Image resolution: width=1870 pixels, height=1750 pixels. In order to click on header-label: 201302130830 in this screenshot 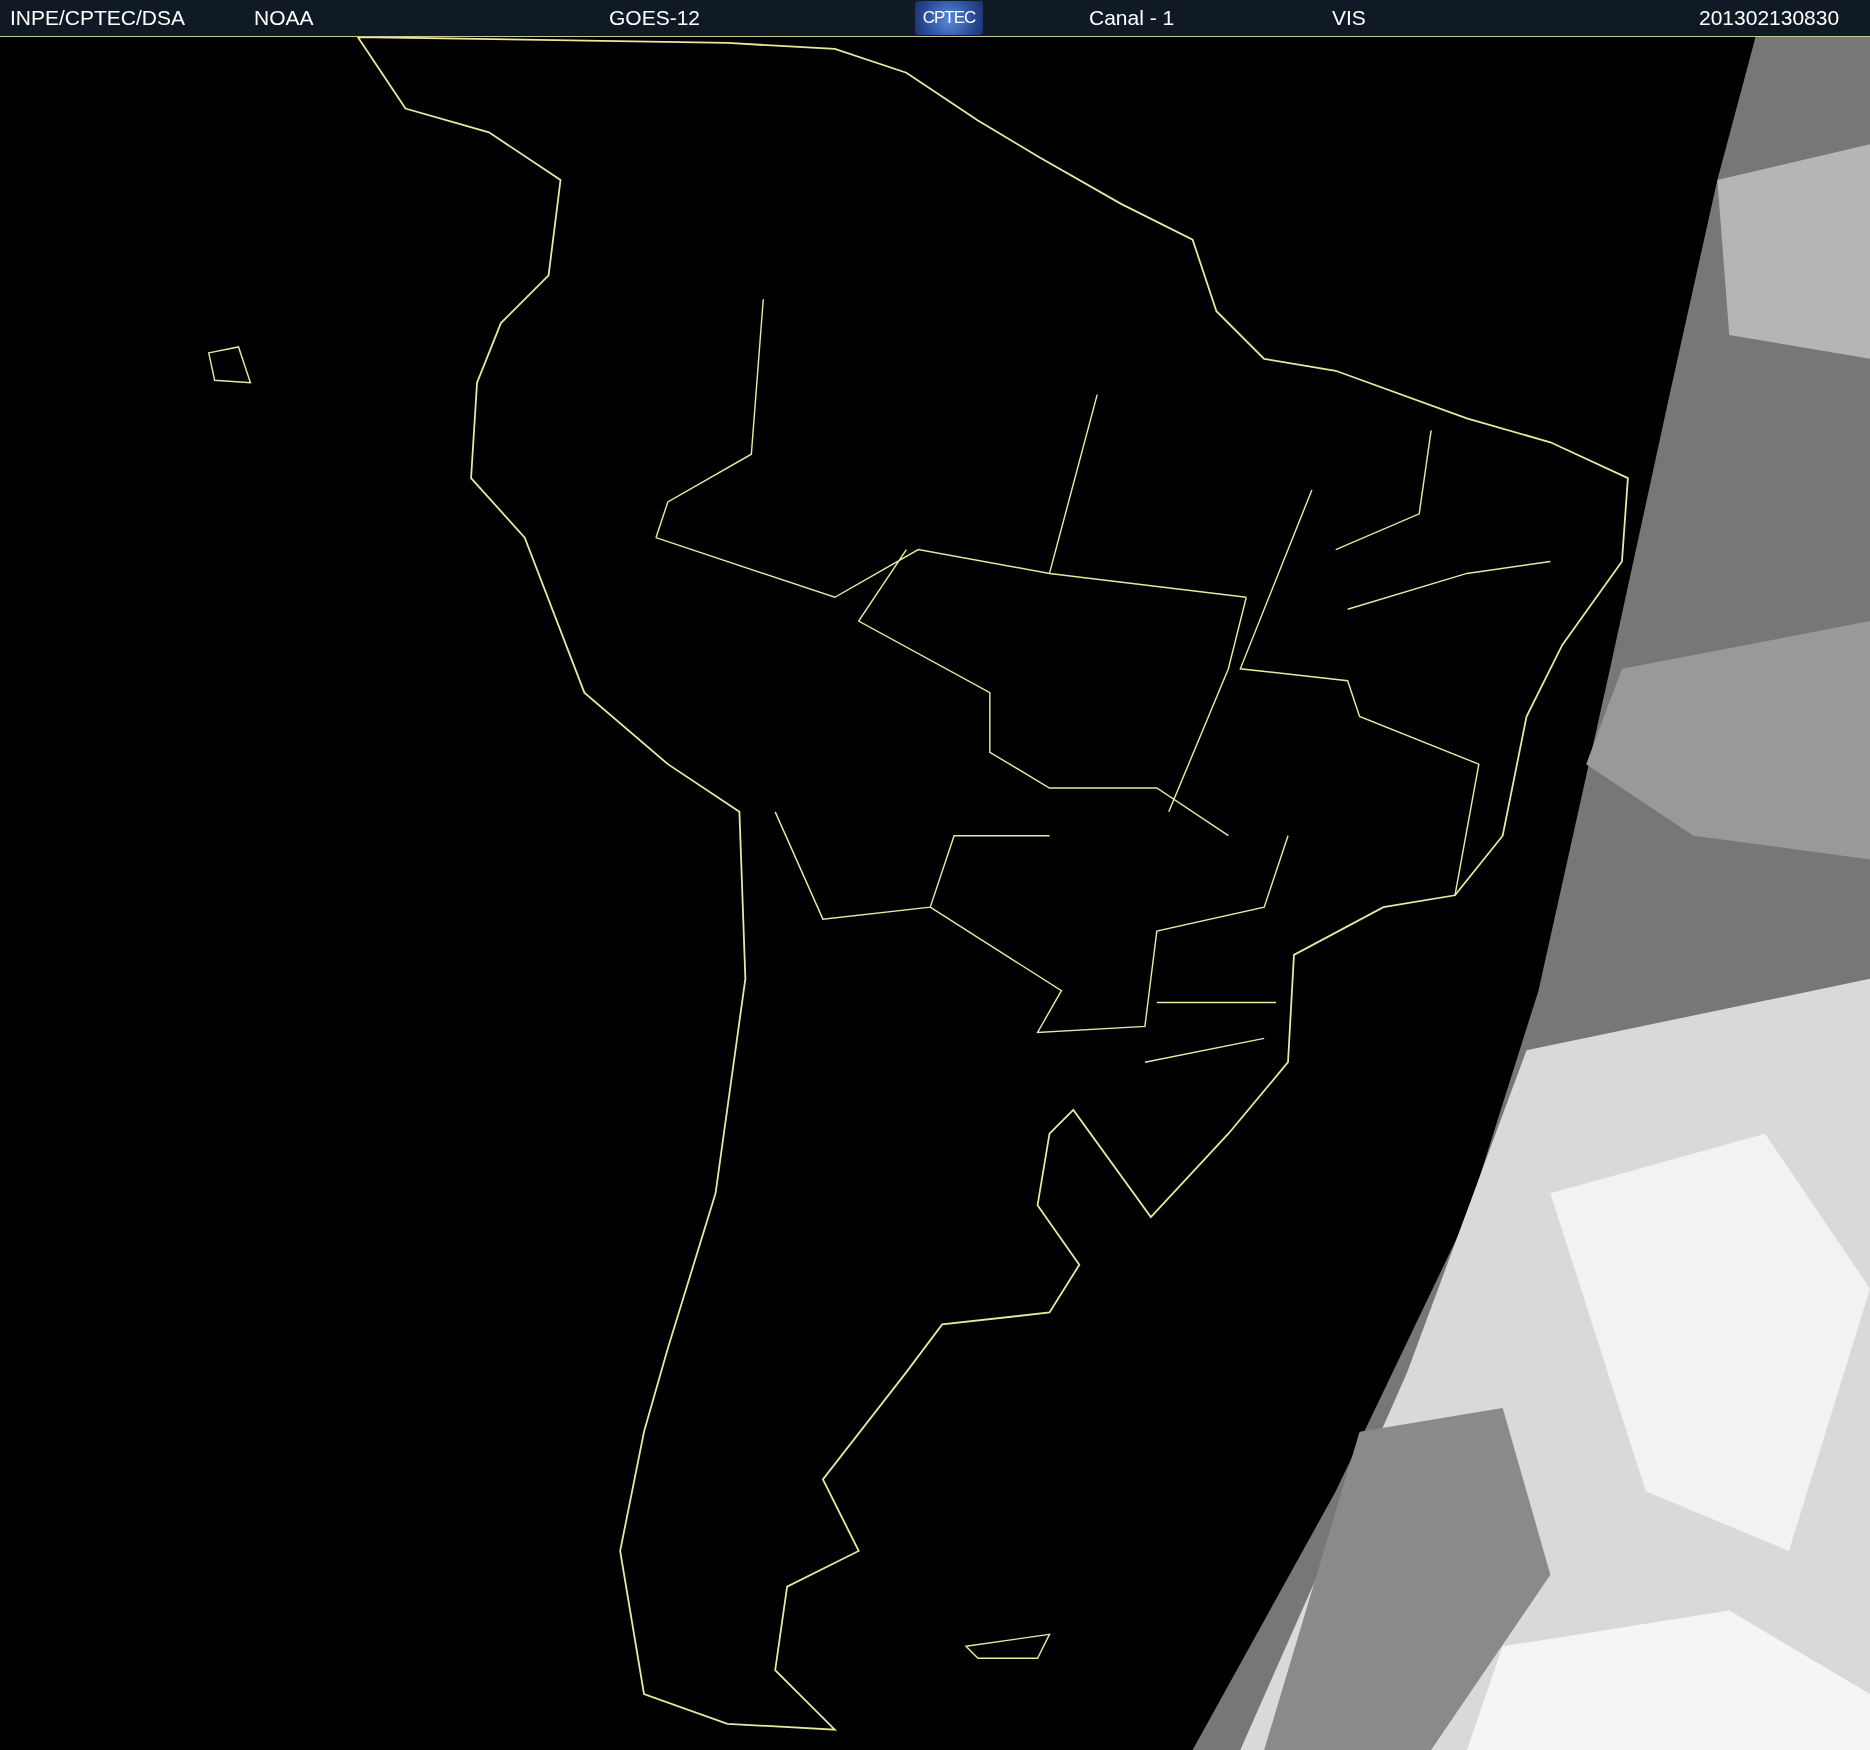, I will do `click(1769, 18)`.